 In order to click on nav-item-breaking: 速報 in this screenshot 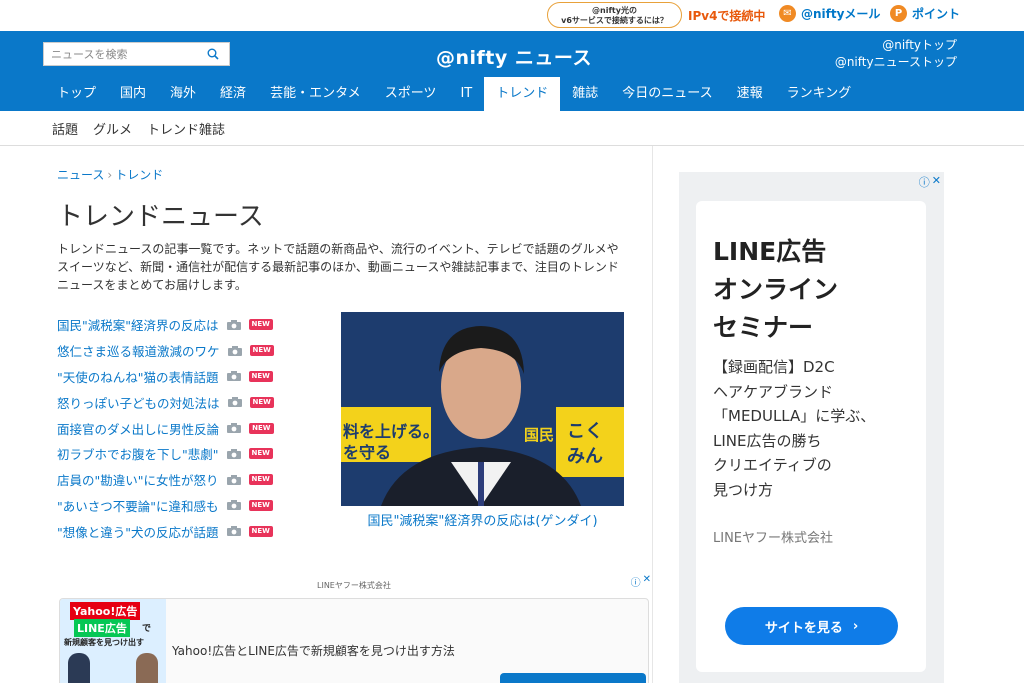, I will do `click(750, 94)`.